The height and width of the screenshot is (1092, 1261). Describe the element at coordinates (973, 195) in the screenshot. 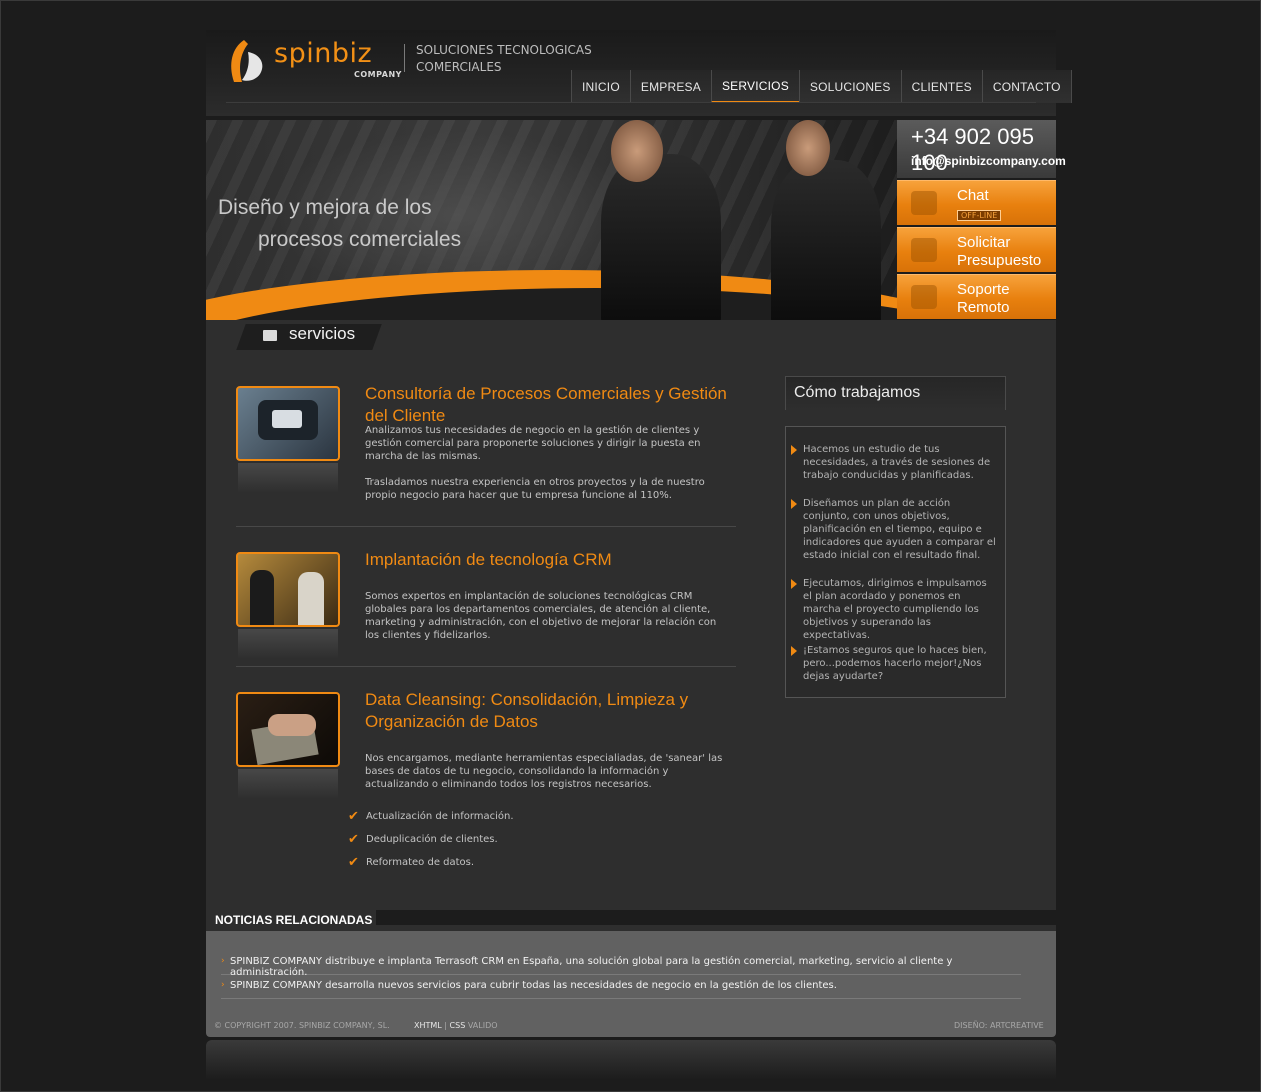

I see `chat-label: Chat` at that location.